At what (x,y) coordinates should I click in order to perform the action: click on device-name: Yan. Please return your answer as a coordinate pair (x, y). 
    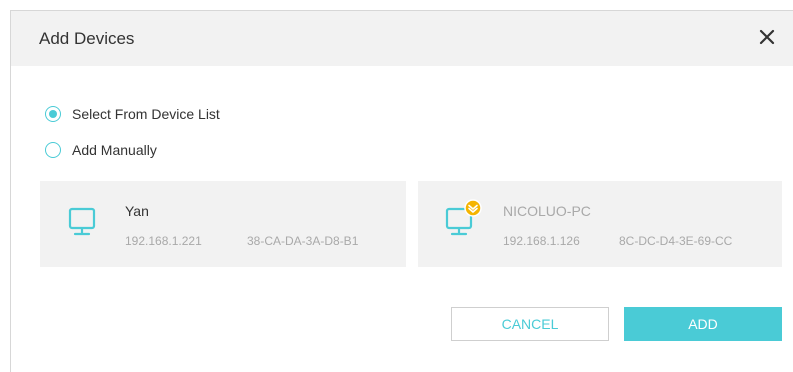
    Looking at the image, I should click on (137, 211).